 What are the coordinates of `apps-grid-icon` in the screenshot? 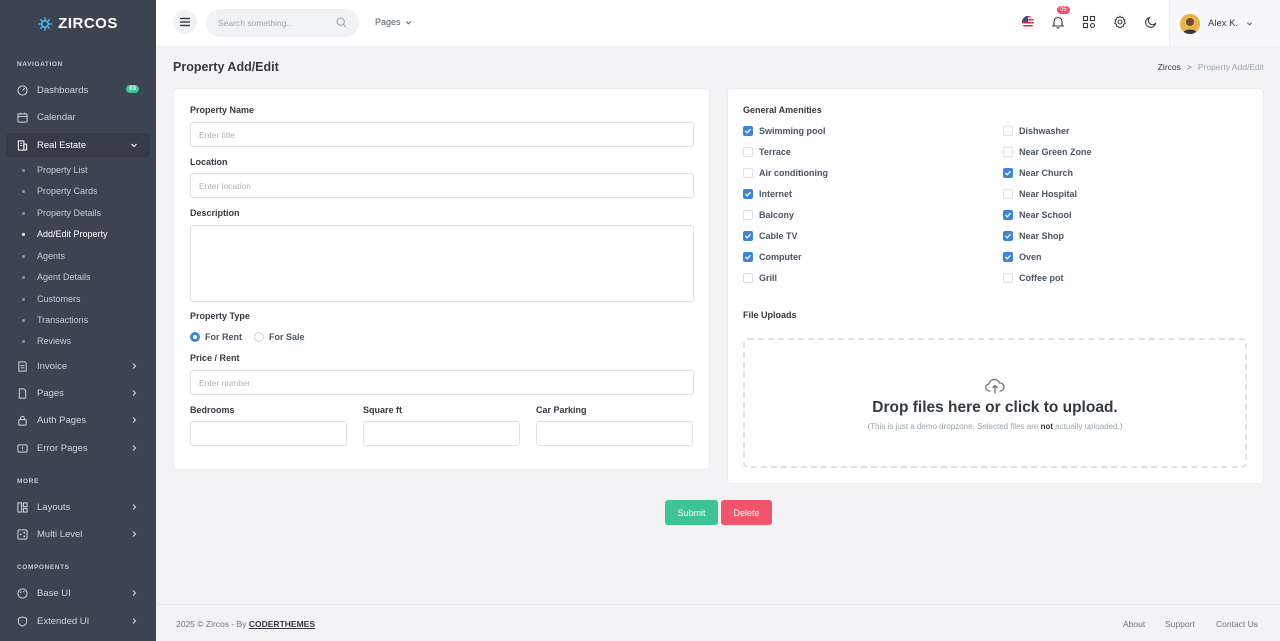 It's located at (1089, 22).